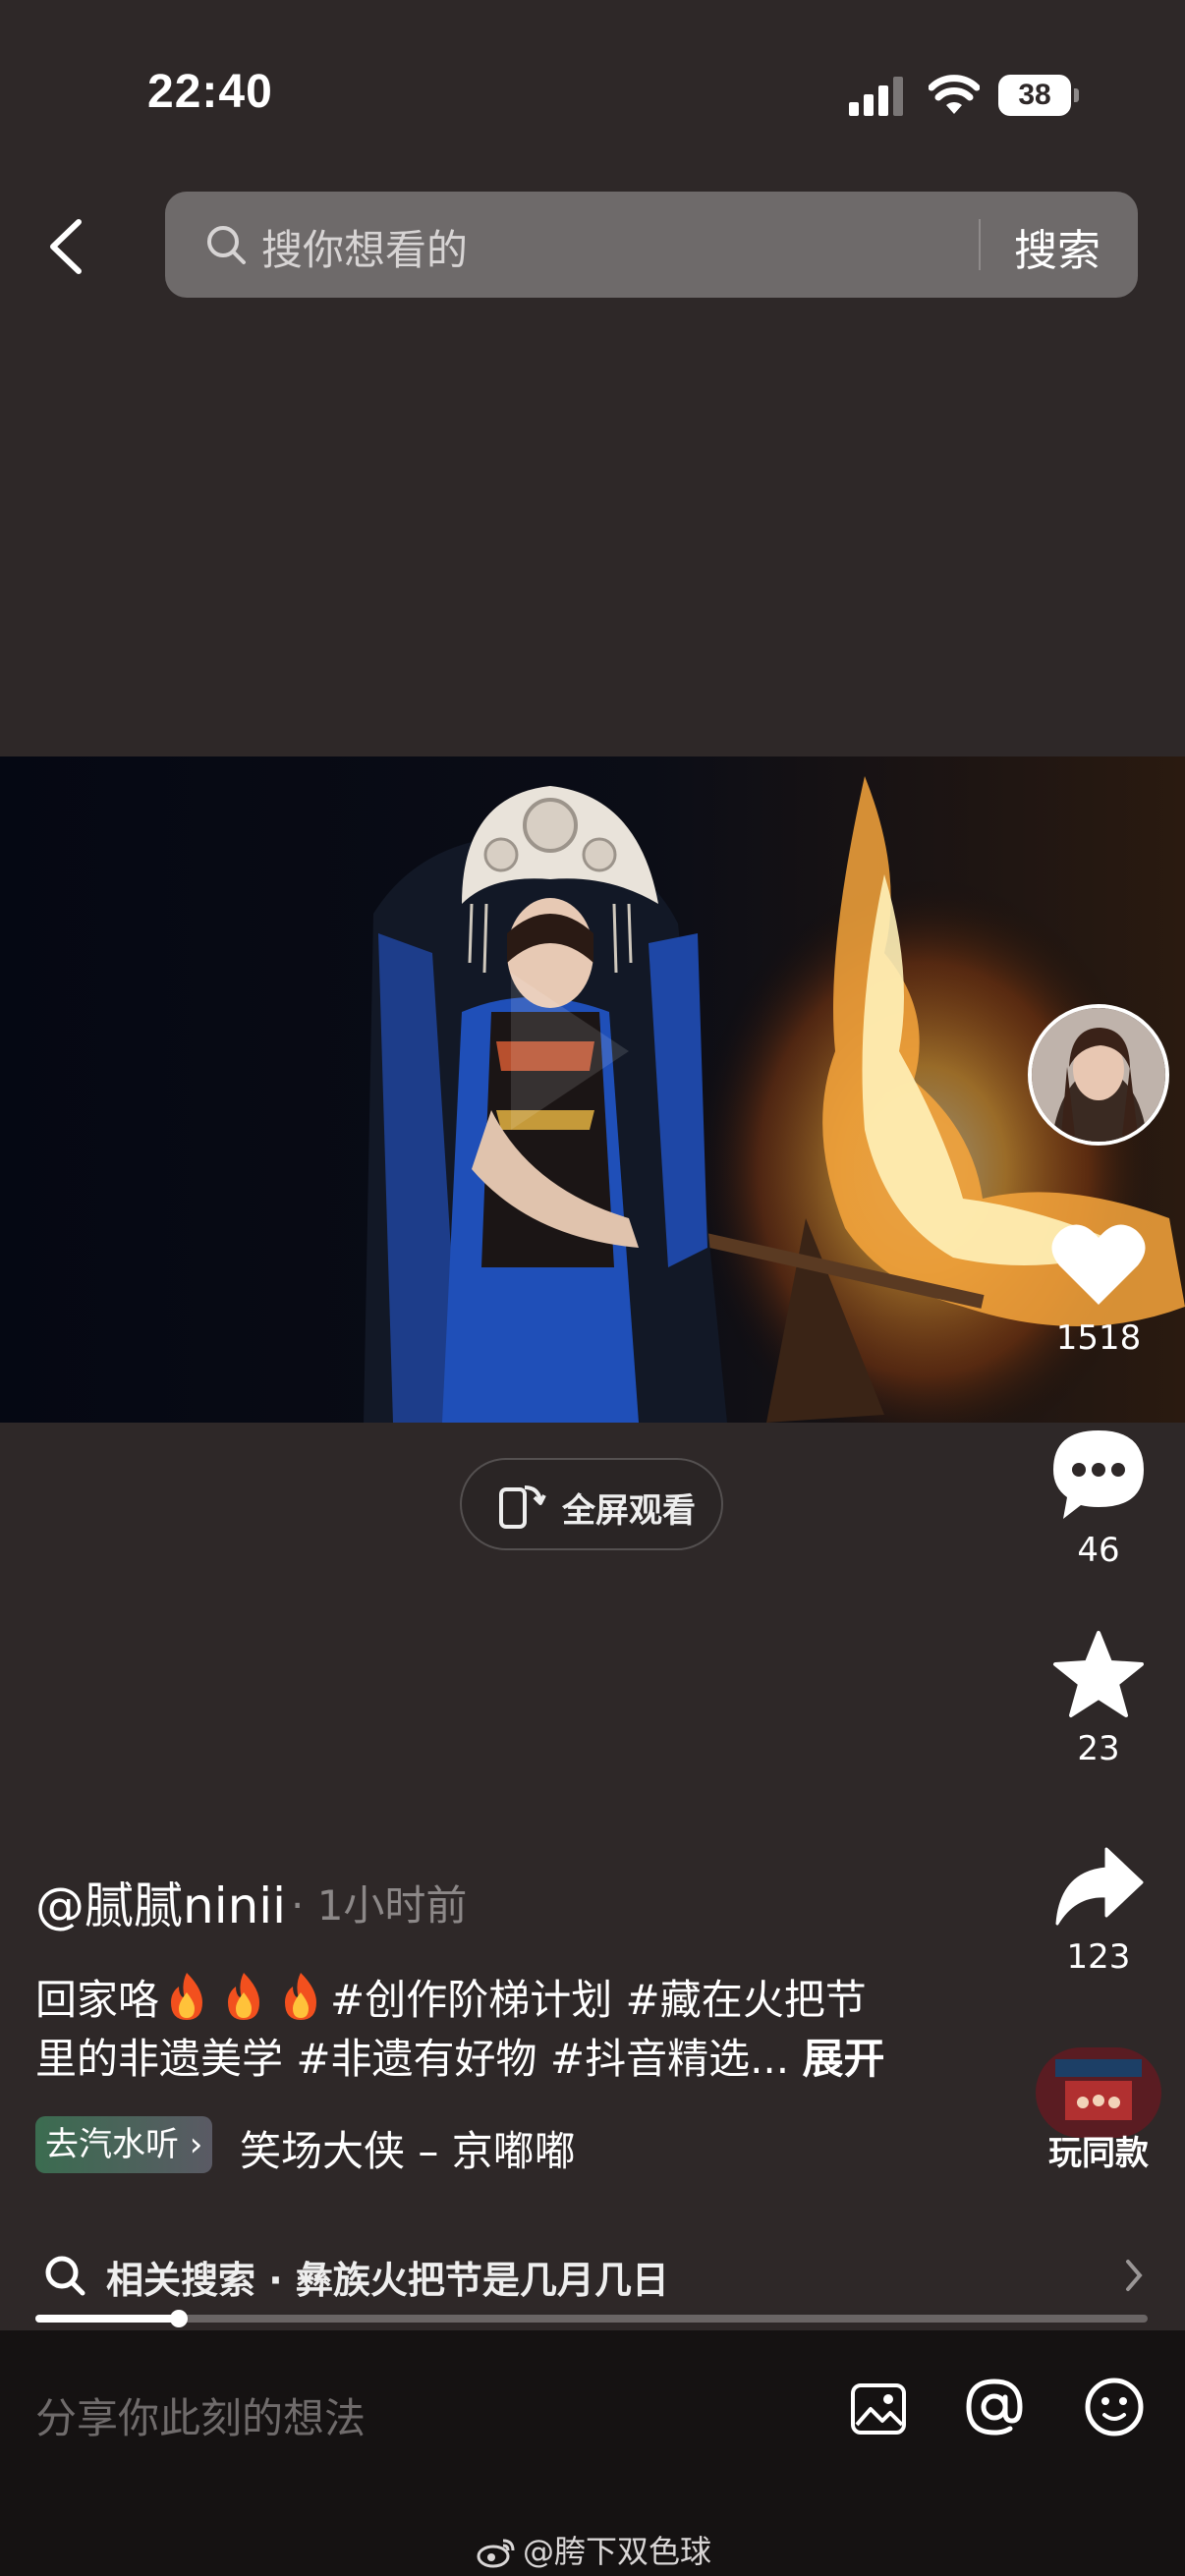 Image resolution: width=1185 pixels, height=2576 pixels. What do you see at coordinates (1057, 246) in the screenshot?
I see `search-button: 搜索` at bounding box center [1057, 246].